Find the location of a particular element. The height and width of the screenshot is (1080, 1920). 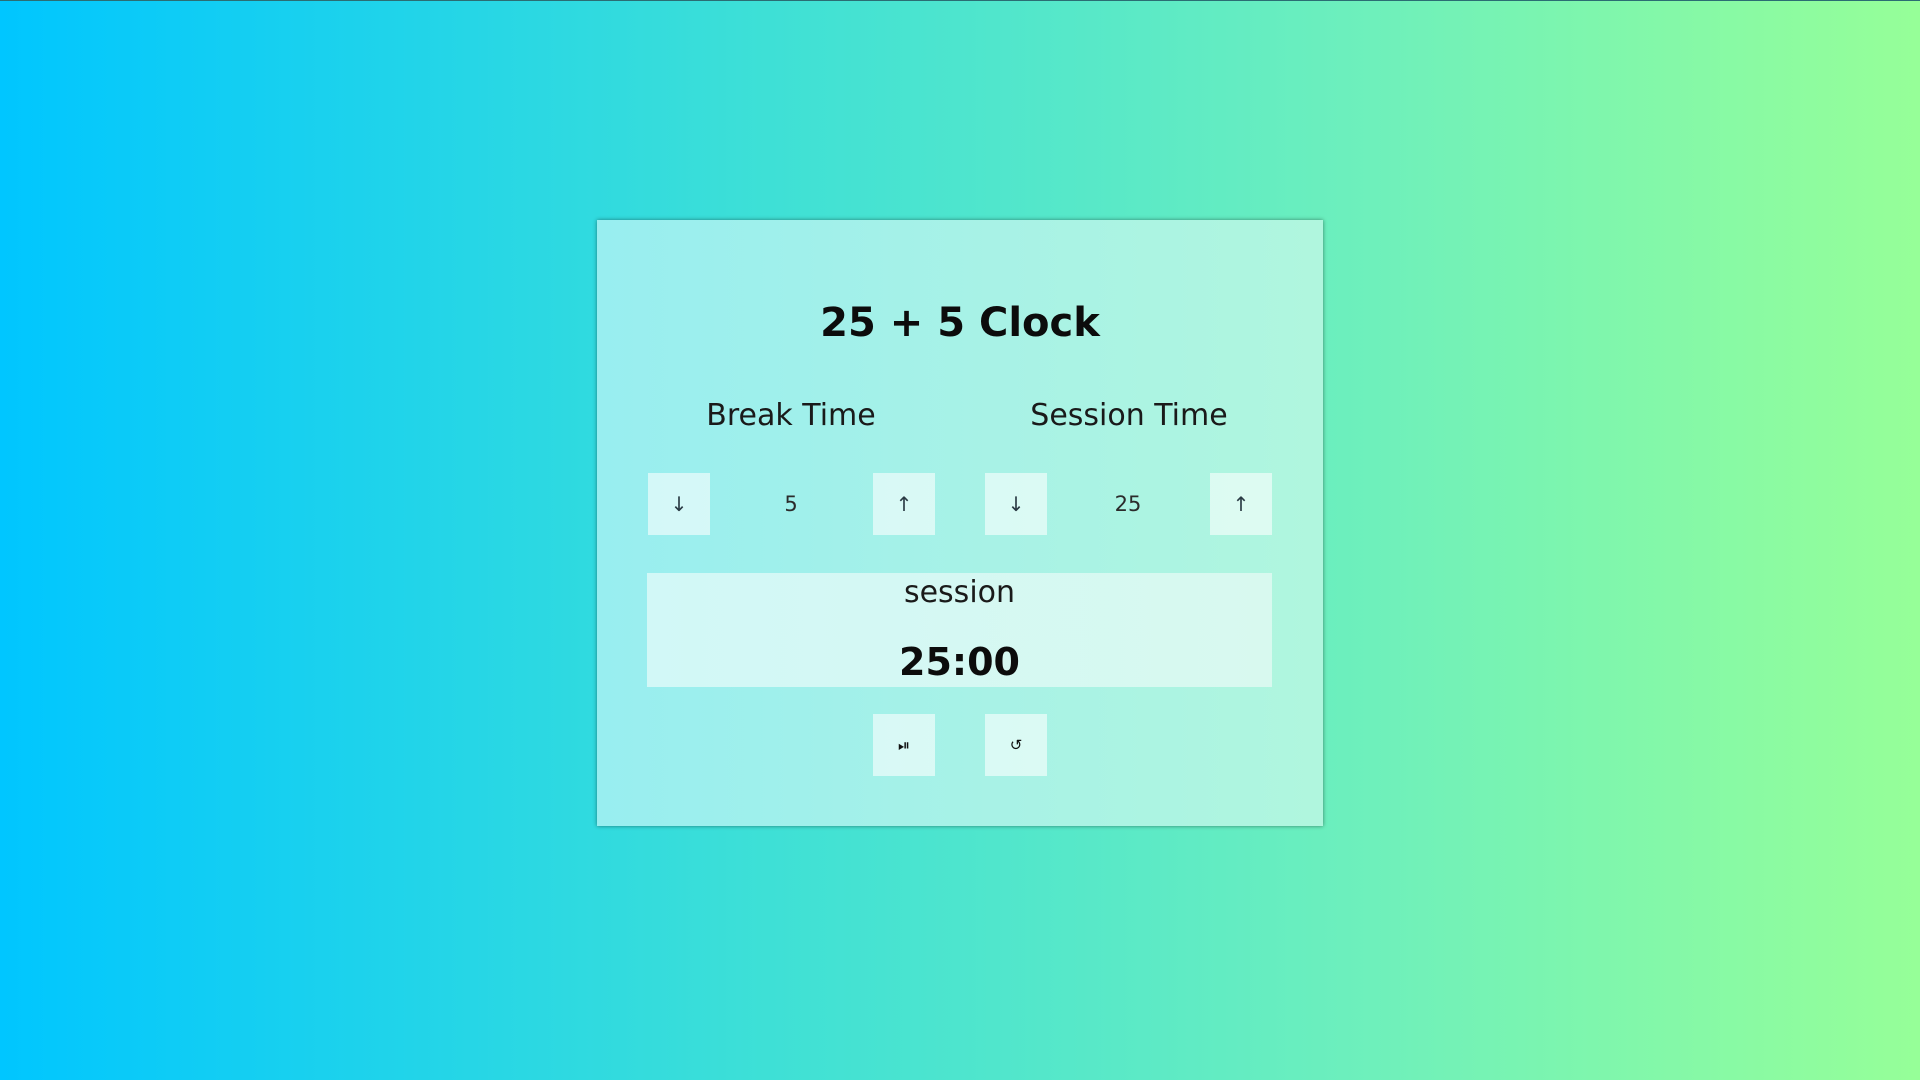

top-border-line is located at coordinates (960, 0).